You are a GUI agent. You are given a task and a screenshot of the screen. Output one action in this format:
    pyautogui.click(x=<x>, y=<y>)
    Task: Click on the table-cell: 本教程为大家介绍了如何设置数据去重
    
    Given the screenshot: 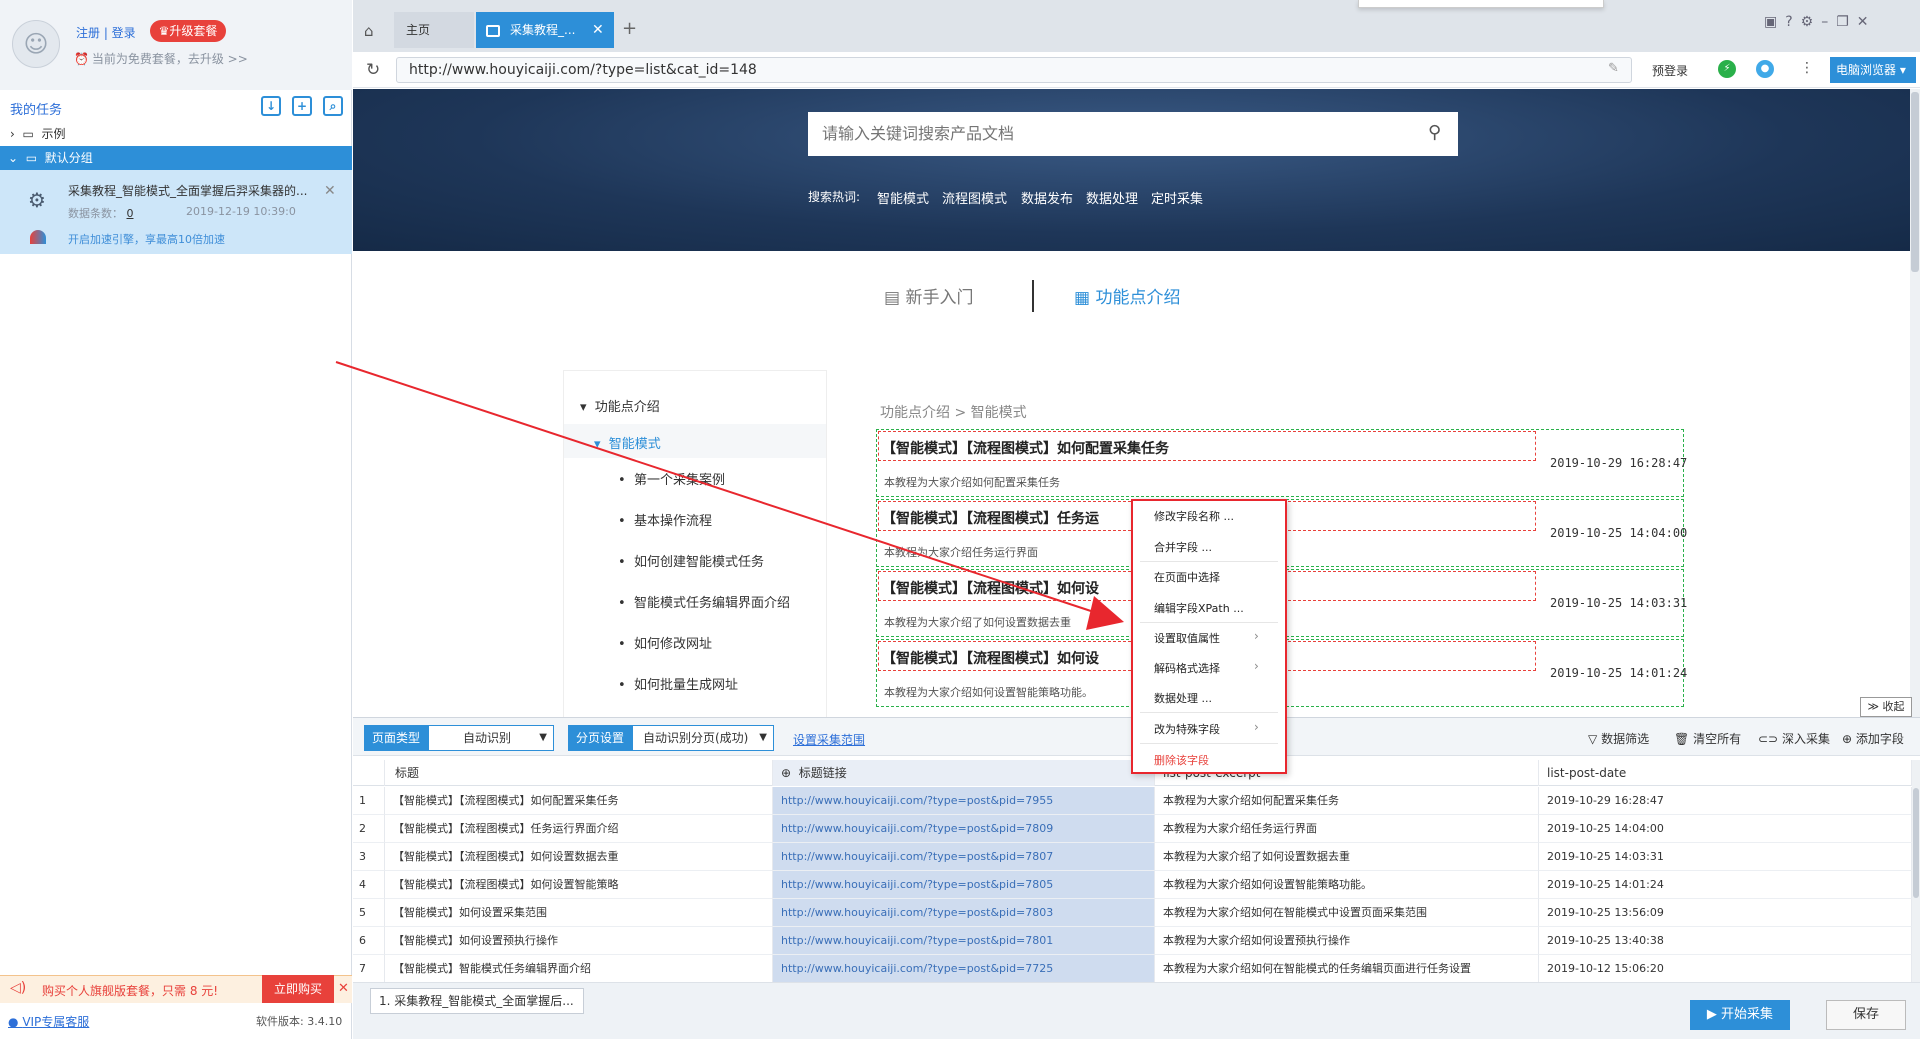 What is the action you would take?
    pyautogui.click(x=1347, y=857)
    